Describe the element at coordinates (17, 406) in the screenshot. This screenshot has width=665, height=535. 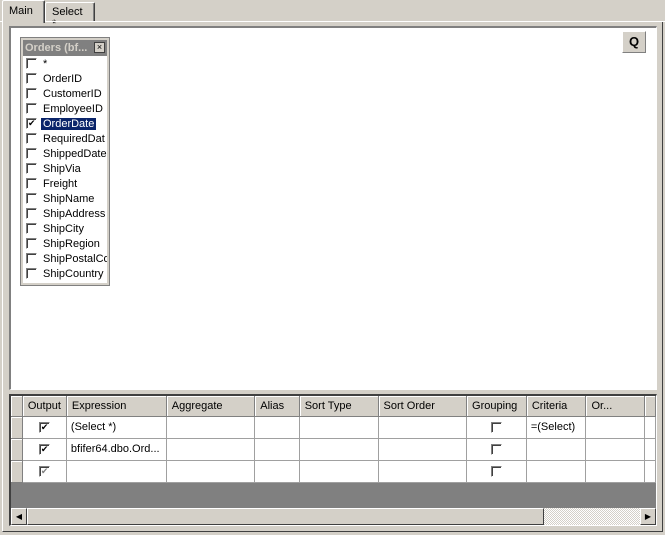
I see `row-header-corner` at that location.